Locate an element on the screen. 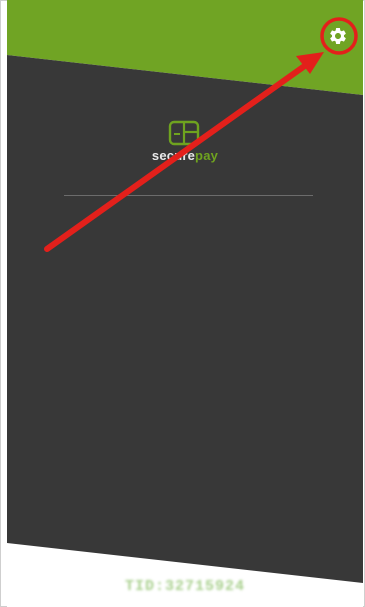 The image size is (365, 607). settings-button is located at coordinates (338, 36).